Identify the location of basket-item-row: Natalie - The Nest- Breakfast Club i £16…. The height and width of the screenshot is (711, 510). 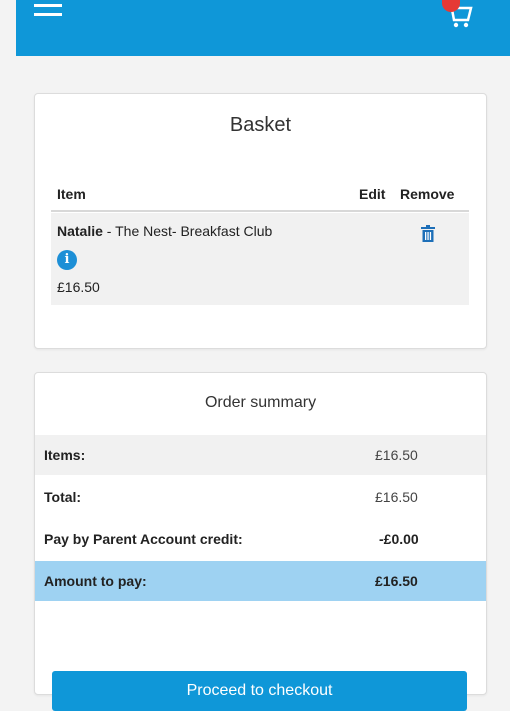
(260, 259).